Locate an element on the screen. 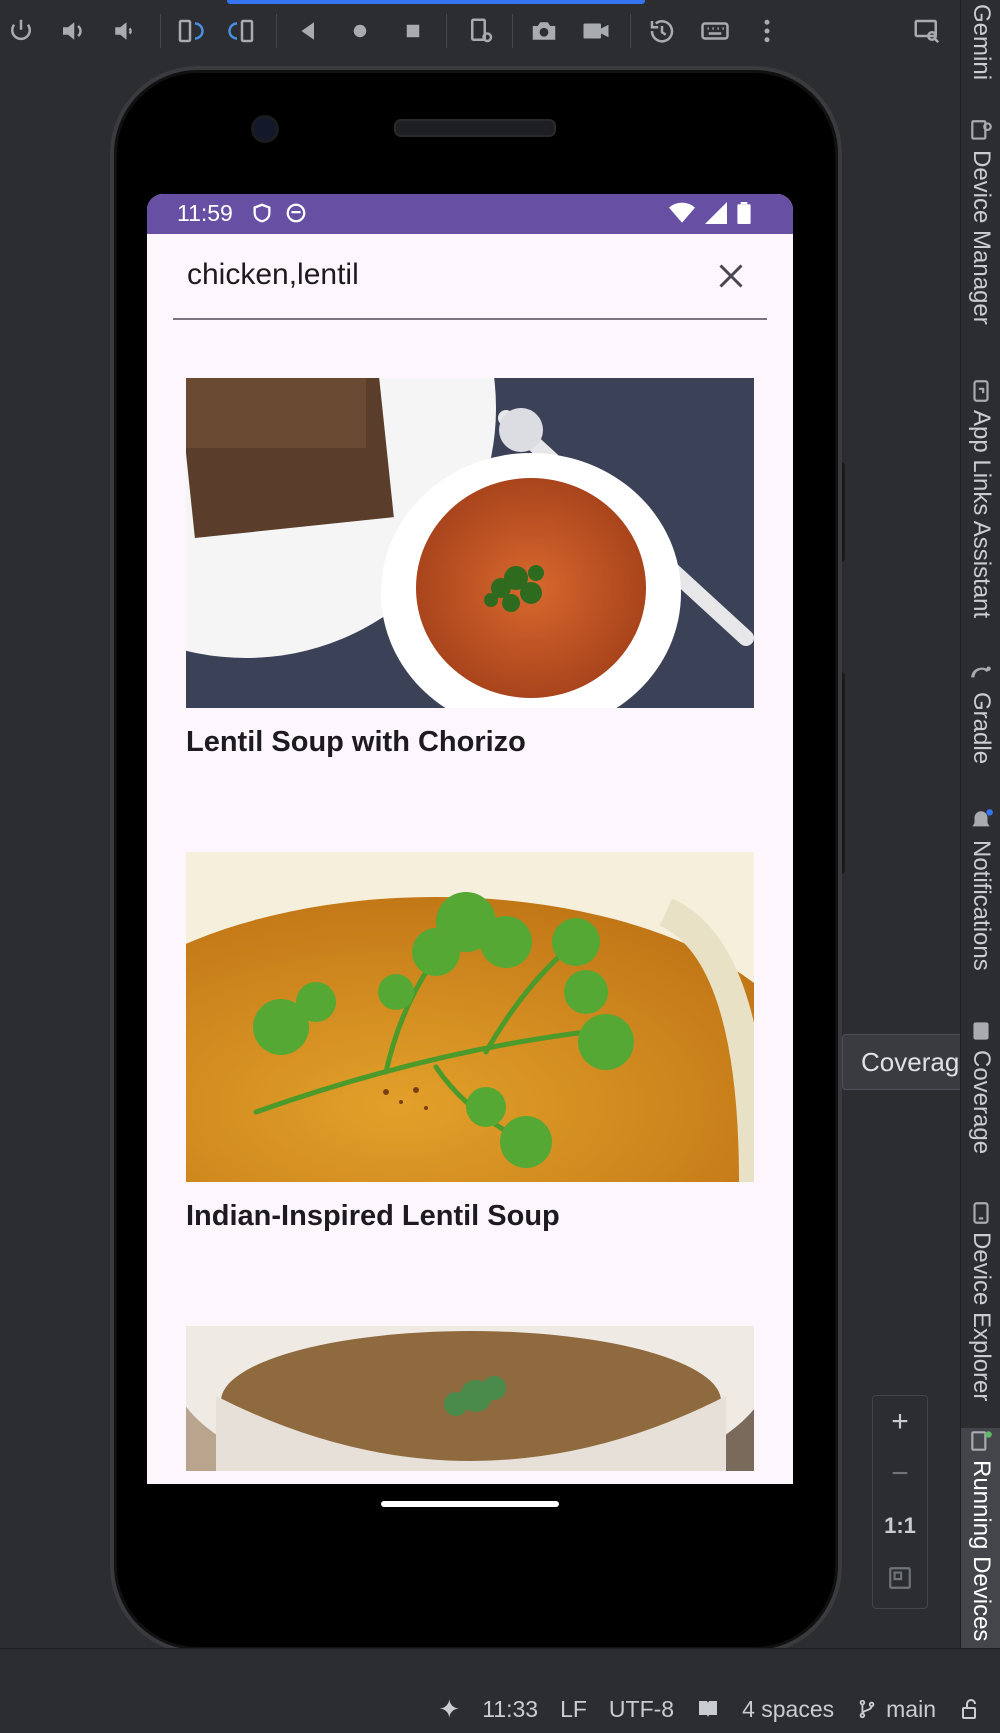 The height and width of the screenshot is (1733, 1000). branch-icon is located at coordinates (867, 1709).